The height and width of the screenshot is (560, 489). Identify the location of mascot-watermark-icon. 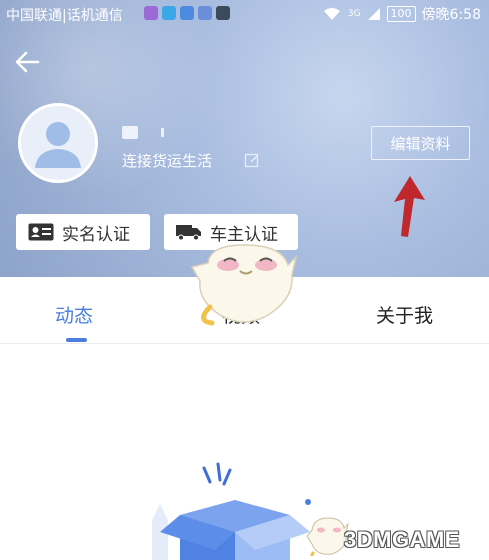
(244, 285).